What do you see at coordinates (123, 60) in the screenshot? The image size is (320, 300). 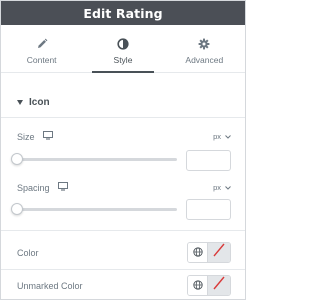 I see `tab-style-label: Style` at bounding box center [123, 60].